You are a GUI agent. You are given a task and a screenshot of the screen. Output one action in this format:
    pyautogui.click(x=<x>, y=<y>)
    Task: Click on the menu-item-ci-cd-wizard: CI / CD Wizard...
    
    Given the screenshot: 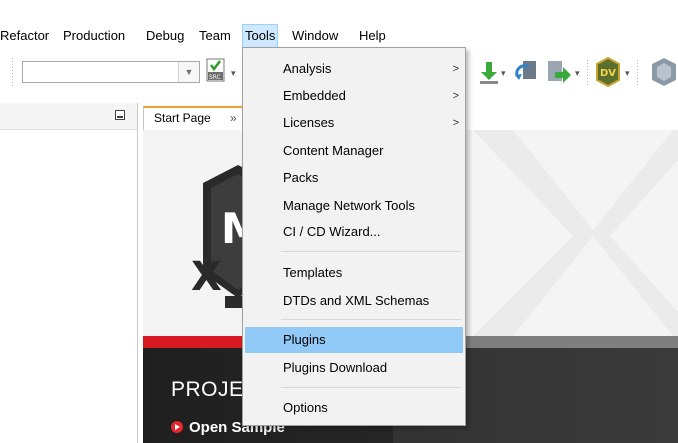 What is the action you would take?
    pyautogui.click(x=354, y=232)
    